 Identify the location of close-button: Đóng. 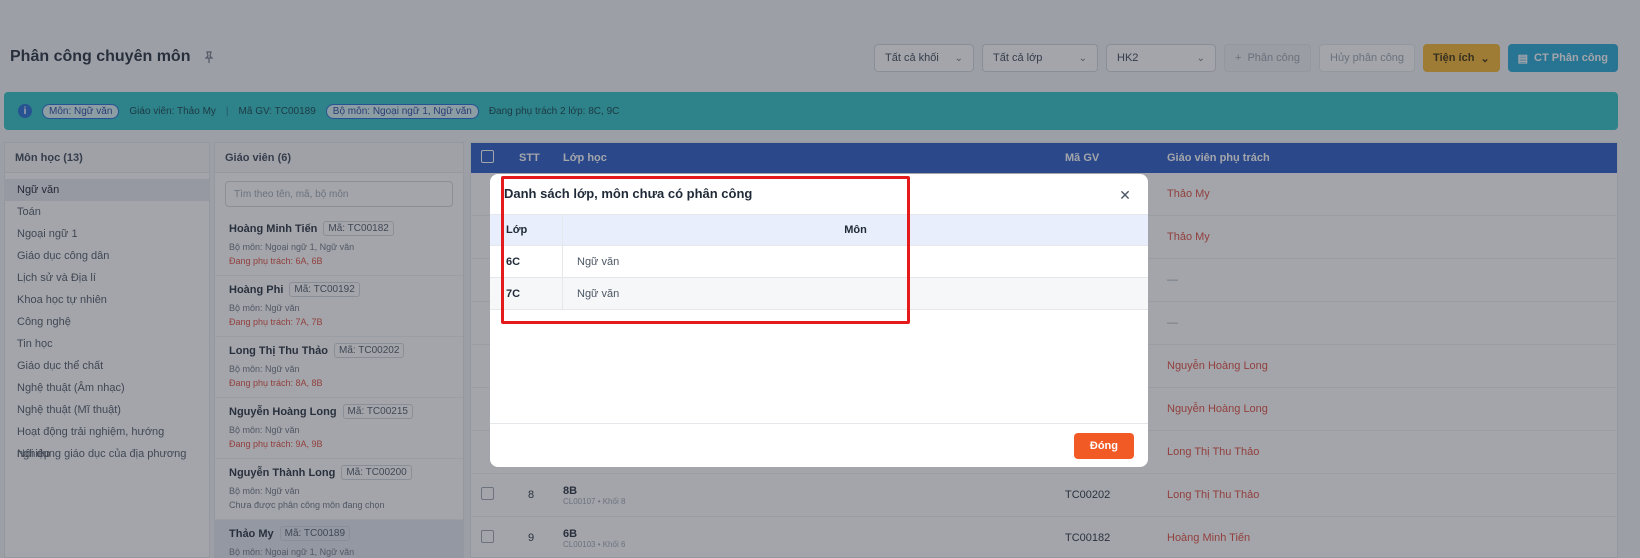
(1103, 446).